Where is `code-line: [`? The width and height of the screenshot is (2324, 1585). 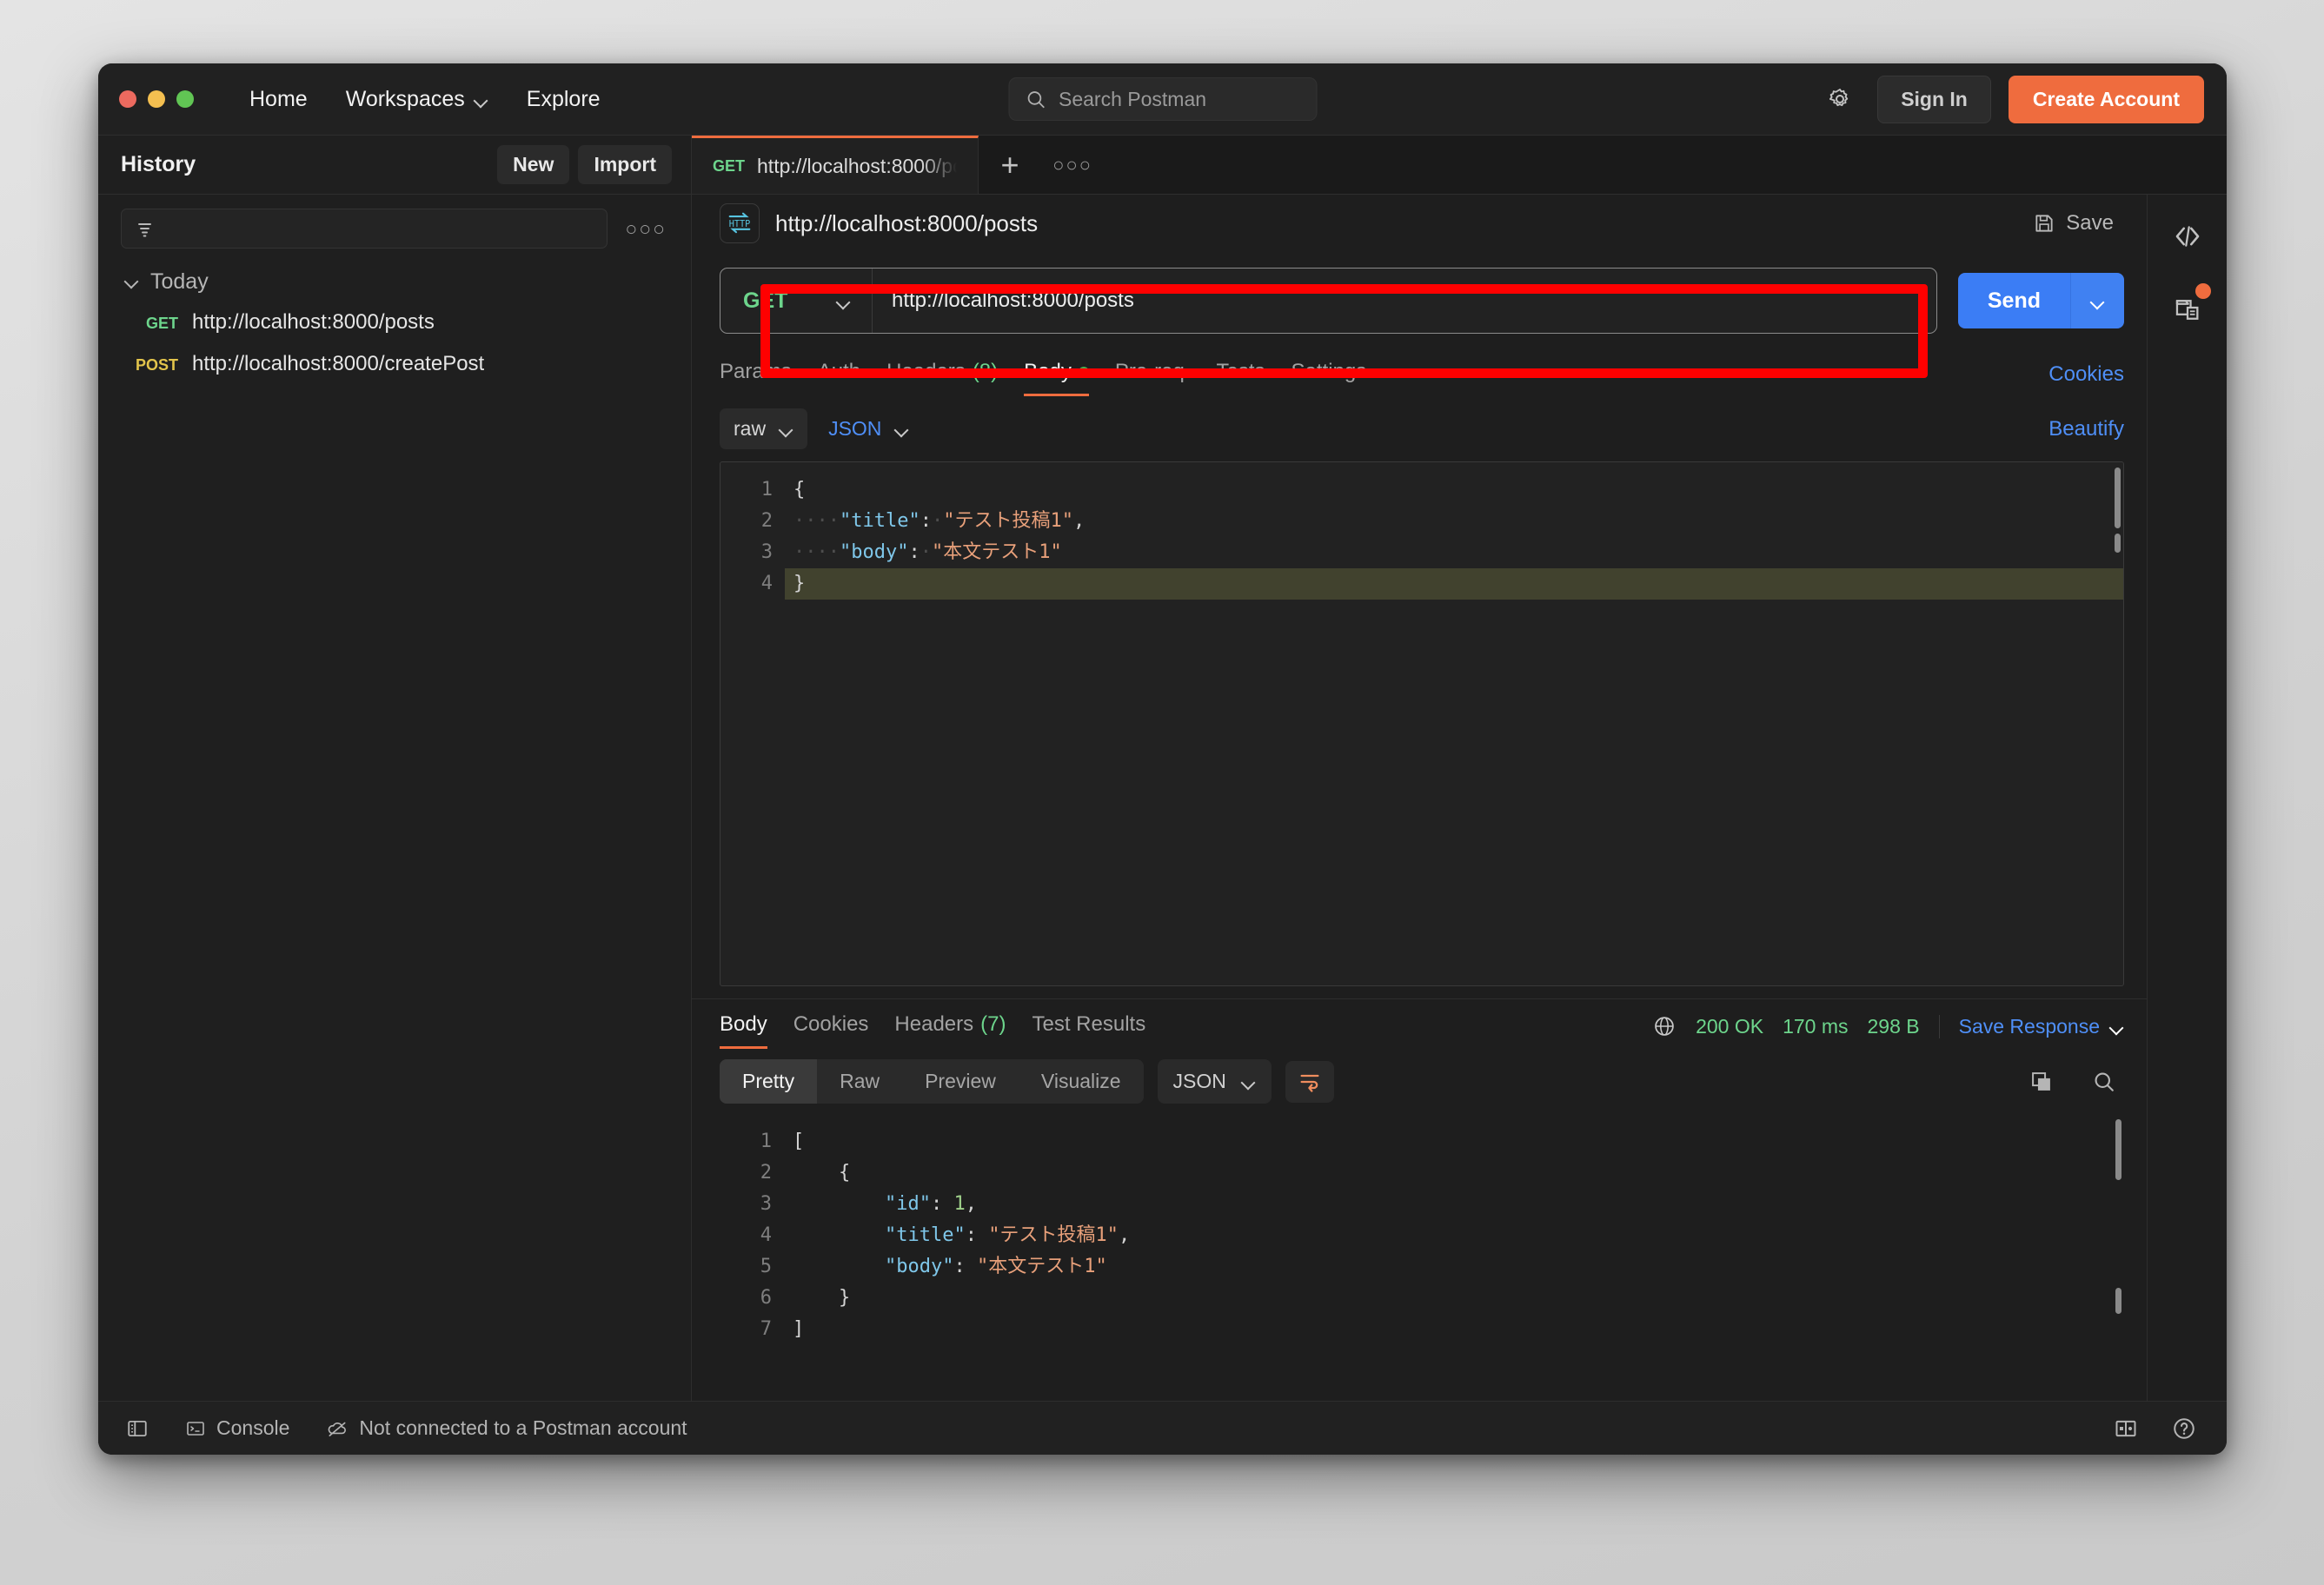 code-line: [ is located at coordinates (1454, 1141).